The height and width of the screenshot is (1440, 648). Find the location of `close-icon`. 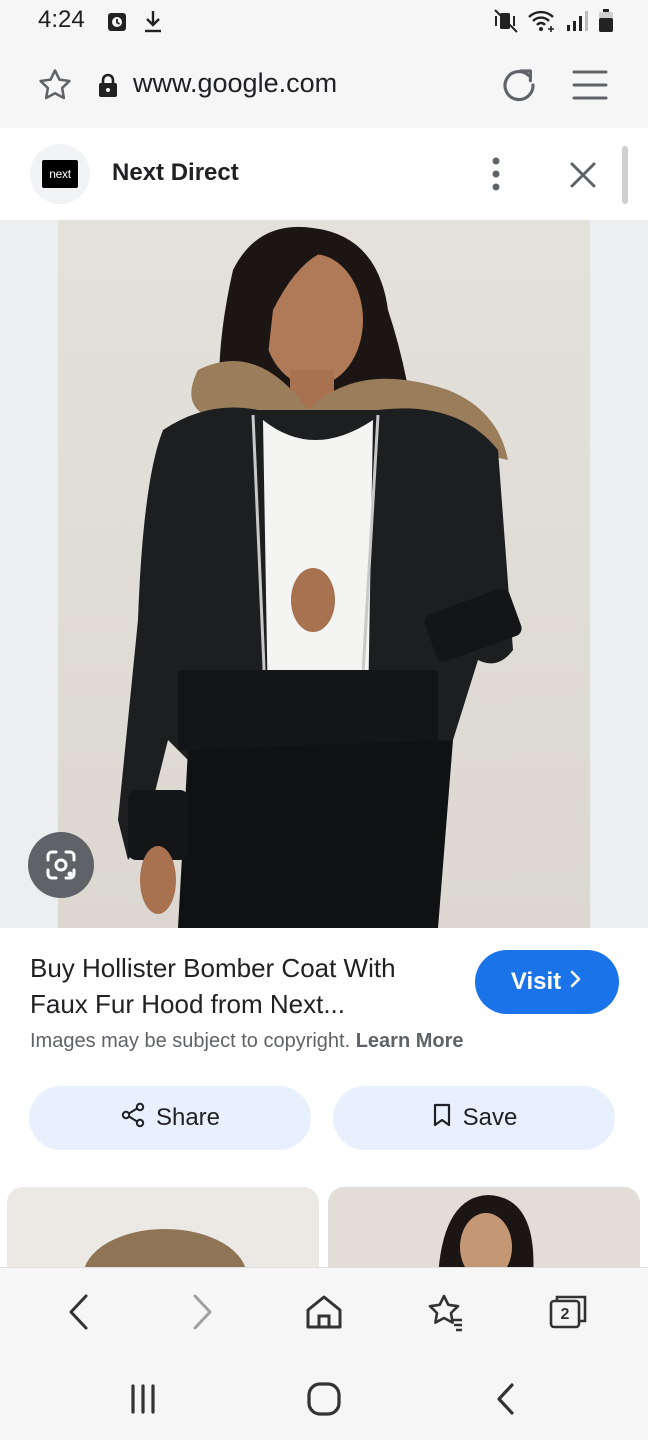

close-icon is located at coordinates (583, 175).